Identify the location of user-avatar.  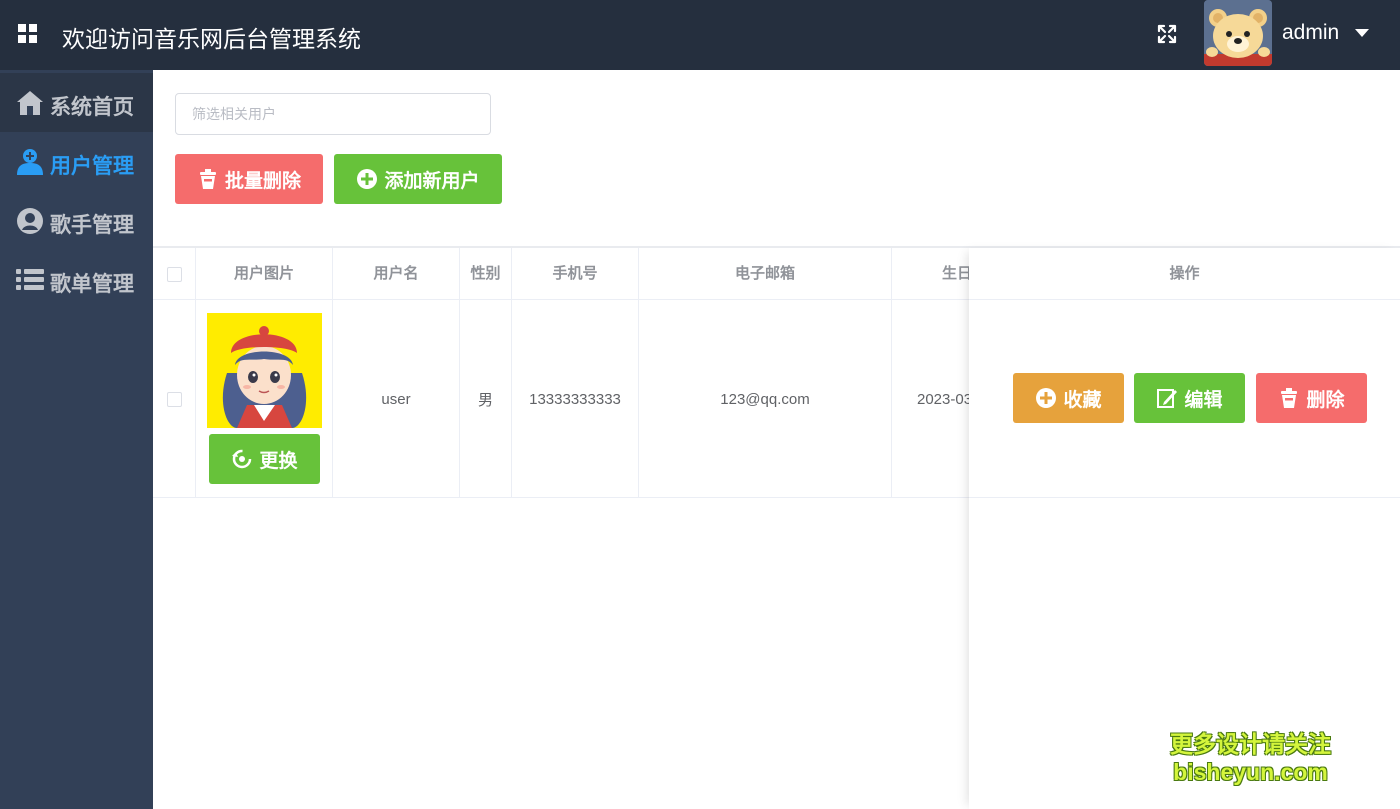
(264, 370).